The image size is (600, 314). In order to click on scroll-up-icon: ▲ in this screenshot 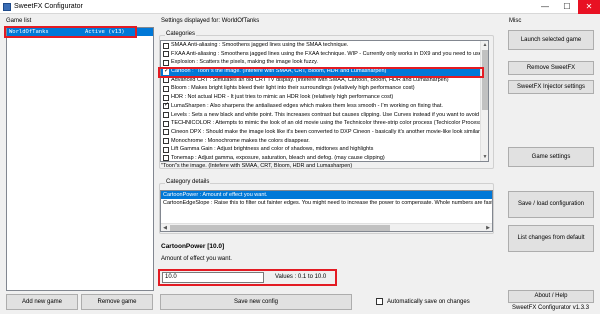, I will do `click(485, 45)`.